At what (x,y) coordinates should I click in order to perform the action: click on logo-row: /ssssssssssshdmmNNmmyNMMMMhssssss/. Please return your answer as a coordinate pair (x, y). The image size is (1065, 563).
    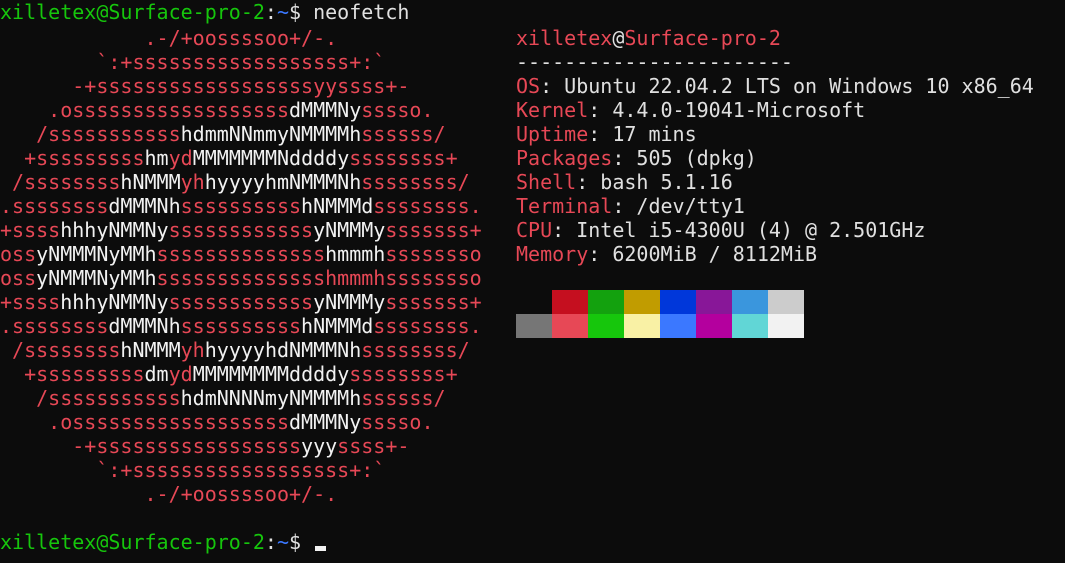
    Looking at the image, I should click on (241, 134).